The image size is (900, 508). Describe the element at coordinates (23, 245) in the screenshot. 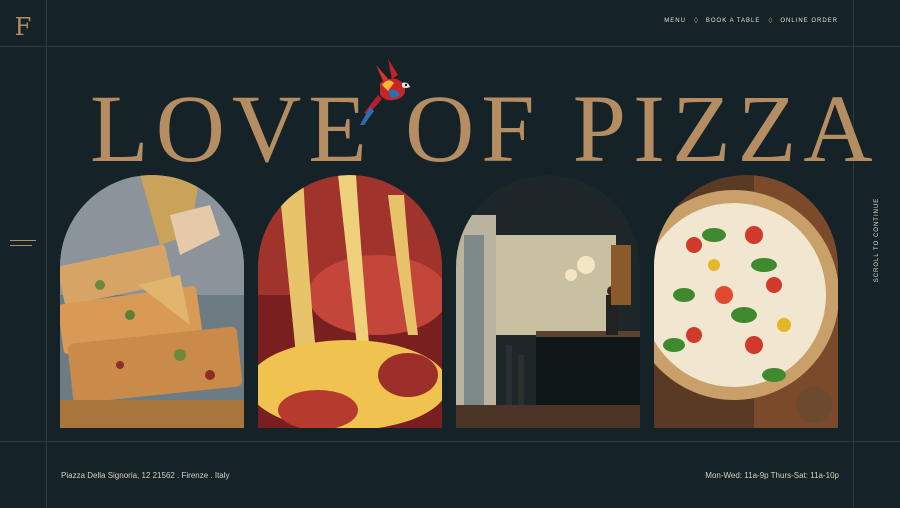

I see `hamburger-menu-icon` at that location.